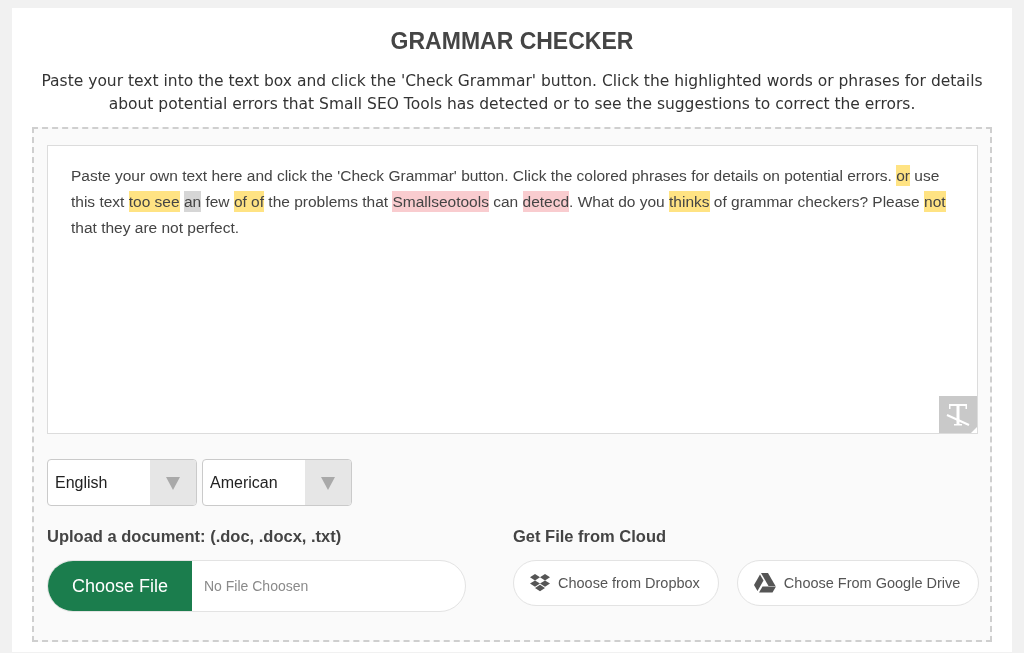 Image resolution: width=1024 pixels, height=653 pixels. Describe the element at coordinates (546, 201) in the screenshot. I see `highlighted-phrase: detecd` at that location.